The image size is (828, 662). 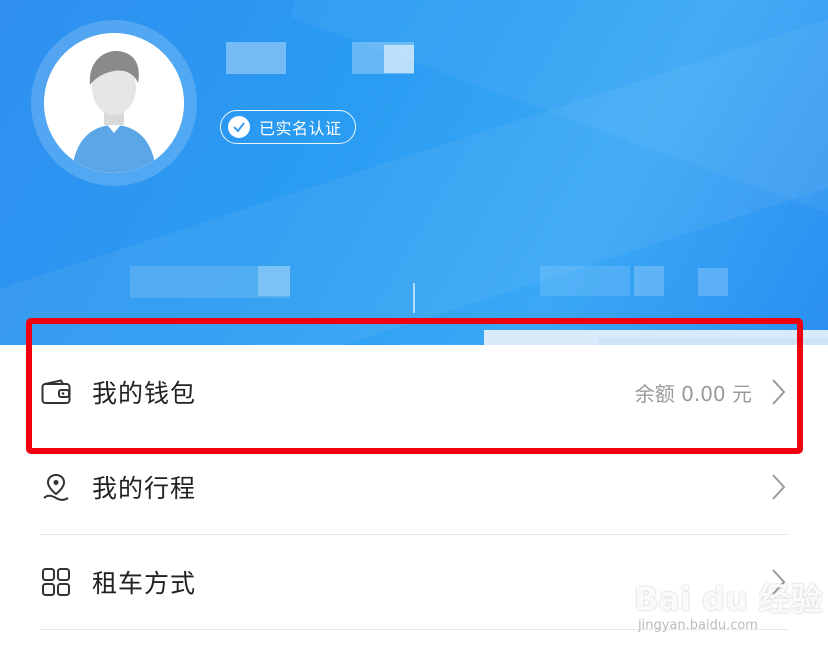 What do you see at coordinates (414, 487) in the screenshot?
I see `menu-item-trips: 我的行程` at bounding box center [414, 487].